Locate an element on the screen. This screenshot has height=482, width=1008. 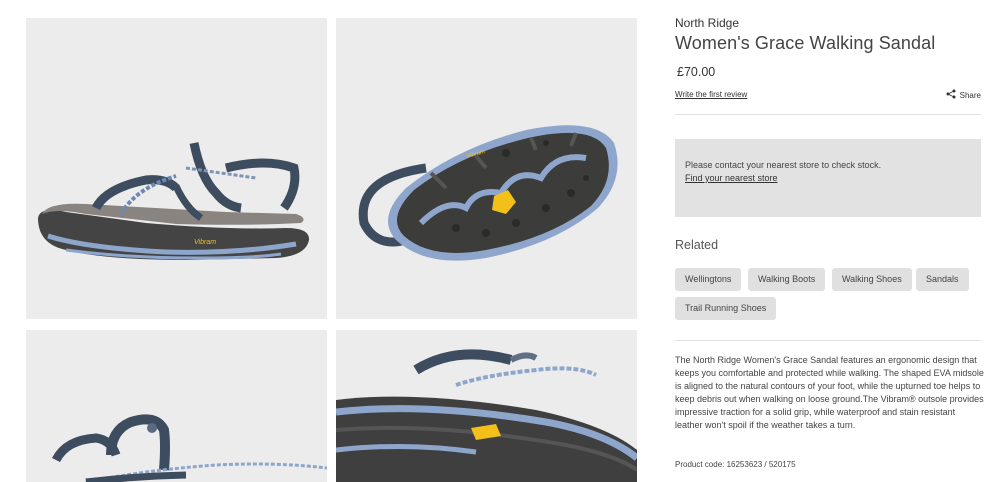
product-code: Product code: 16253623 / 520175 is located at coordinates (735, 464).